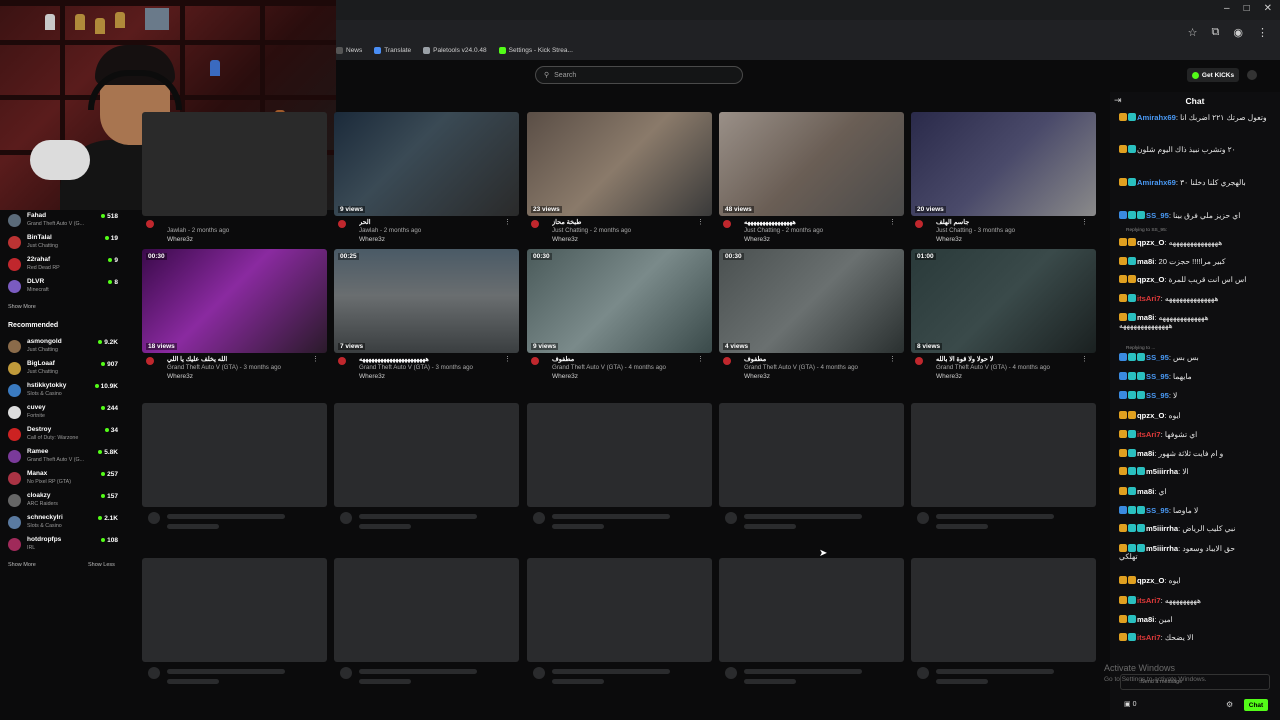 The image size is (1280, 720). What do you see at coordinates (1213, 75) in the screenshot?
I see `get-kicks-button: Get KICKs` at bounding box center [1213, 75].